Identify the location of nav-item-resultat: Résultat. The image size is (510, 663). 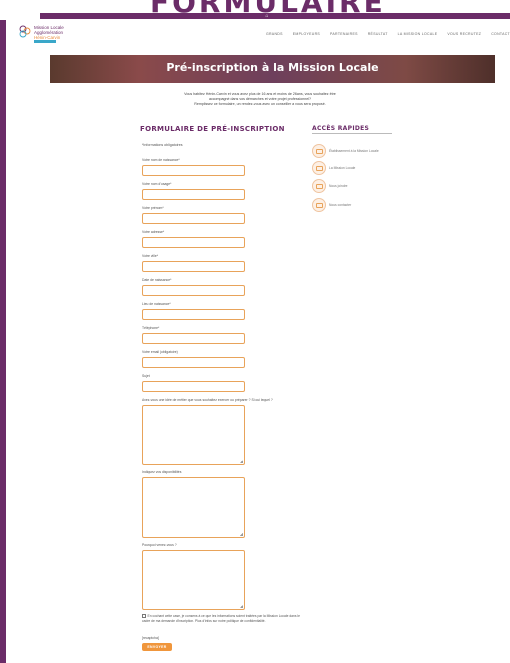
(378, 34).